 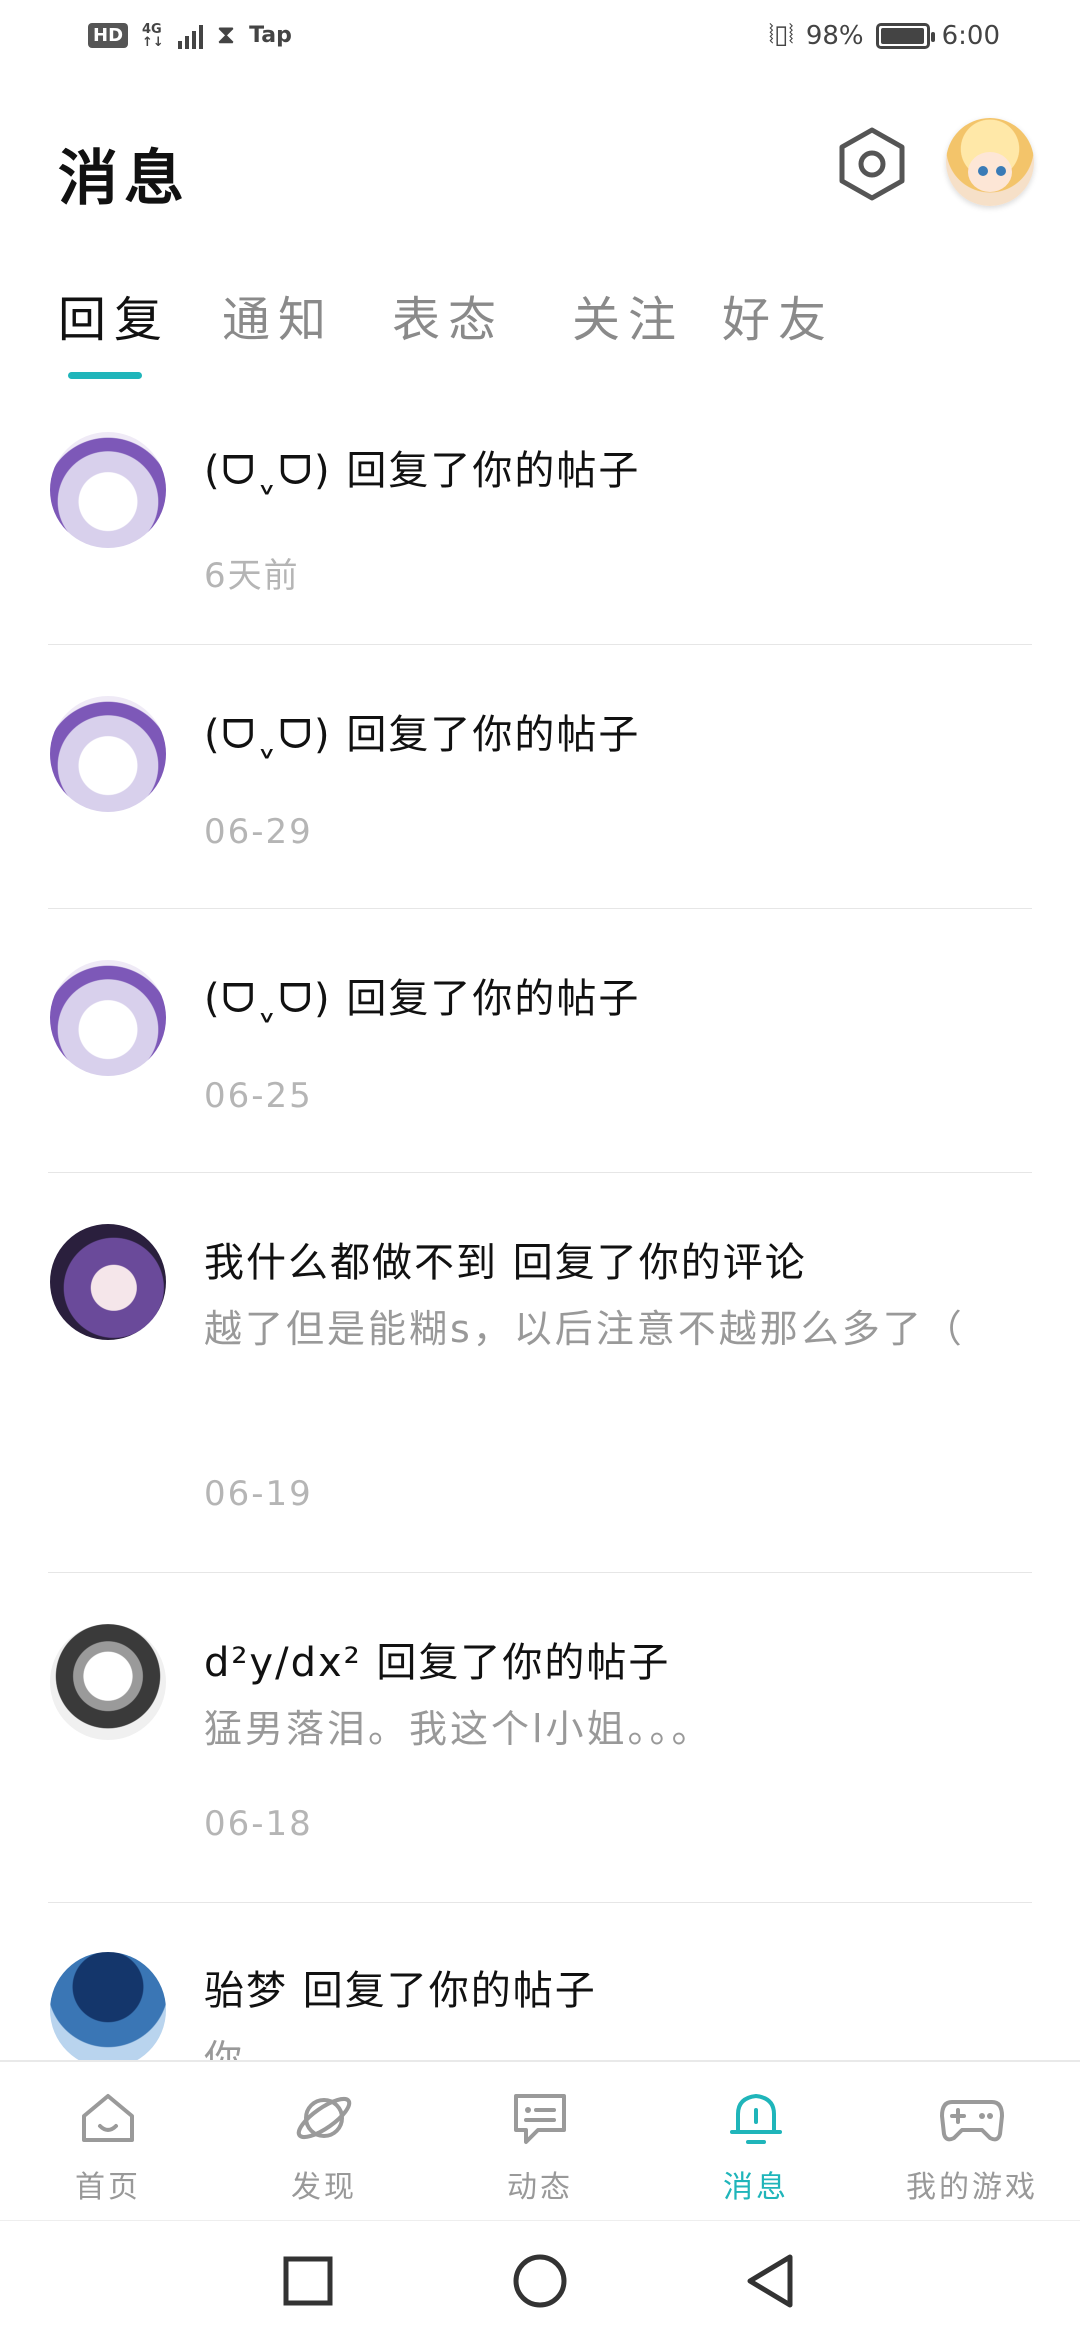 I want to click on message-tabs: 回复 通知 表态 关注 好友, so click(x=540, y=330).